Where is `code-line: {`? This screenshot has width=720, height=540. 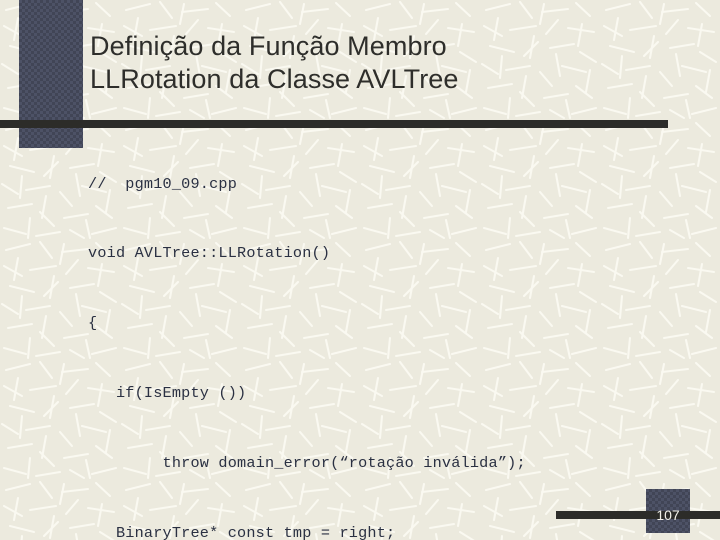
code-line: { is located at coordinates (93, 323).